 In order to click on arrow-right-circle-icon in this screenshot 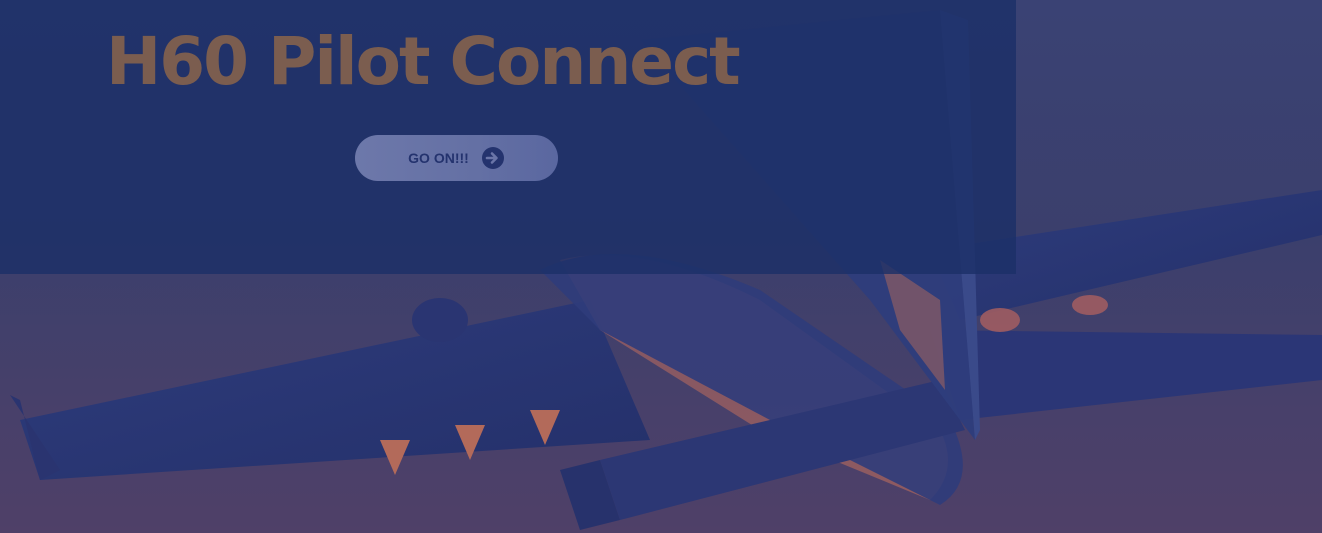, I will do `click(492, 158)`.